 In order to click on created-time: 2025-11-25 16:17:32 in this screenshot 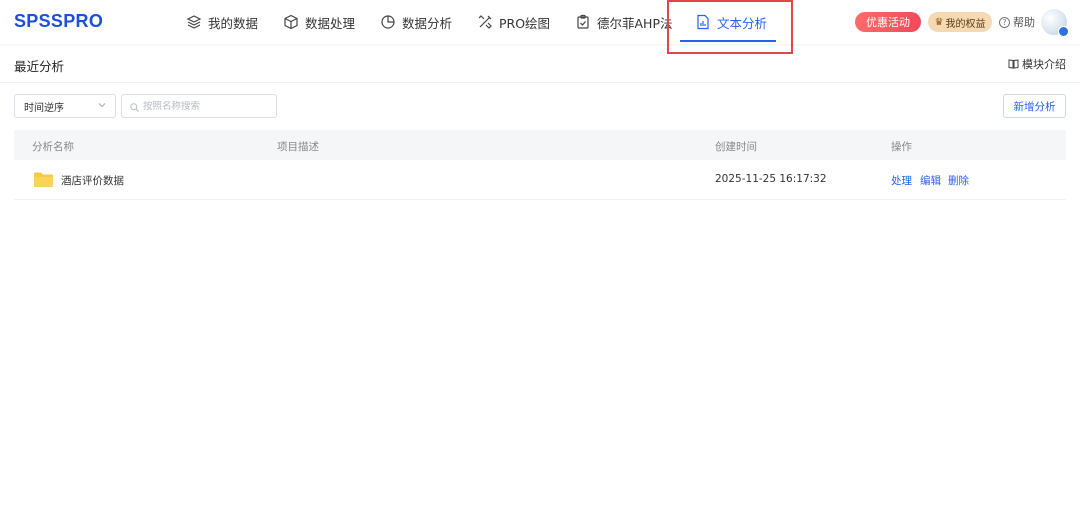, I will do `click(771, 179)`.